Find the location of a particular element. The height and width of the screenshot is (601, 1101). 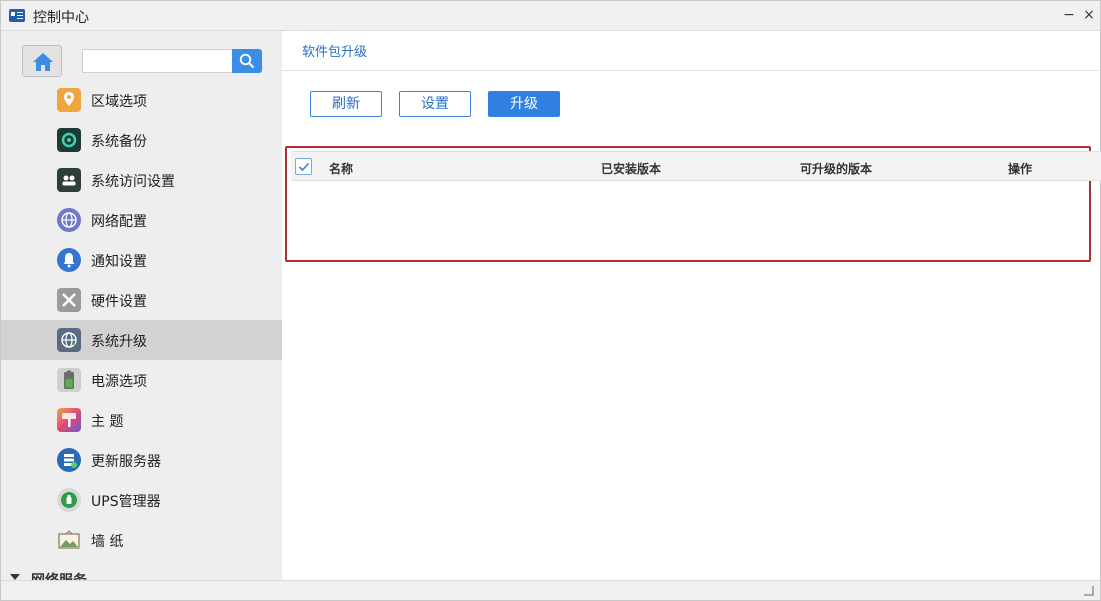

region-pin-icon is located at coordinates (69, 100).